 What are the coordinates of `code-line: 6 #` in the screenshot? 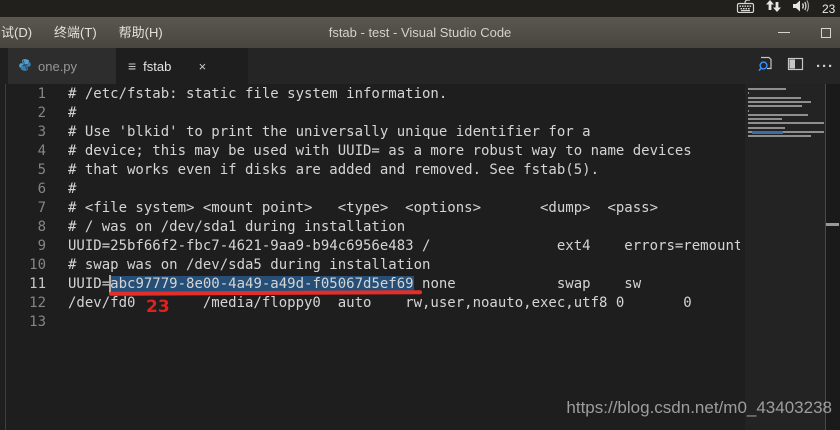 It's located at (370, 189).